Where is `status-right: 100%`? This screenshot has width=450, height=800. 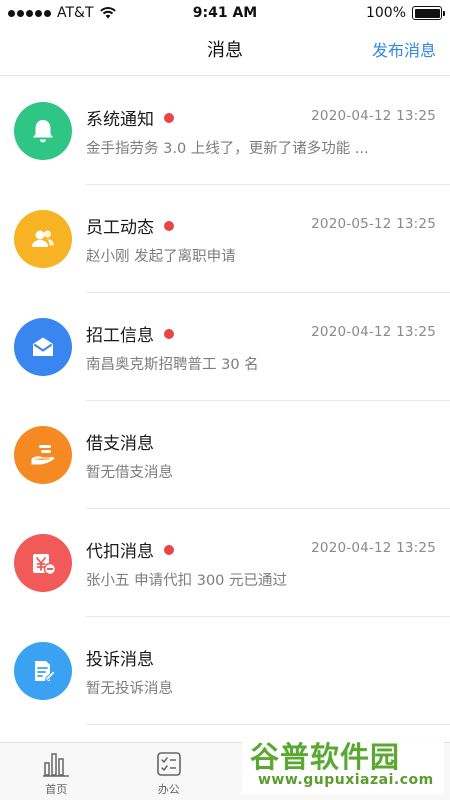 status-right: 100% is located at coordinates (405, 13).